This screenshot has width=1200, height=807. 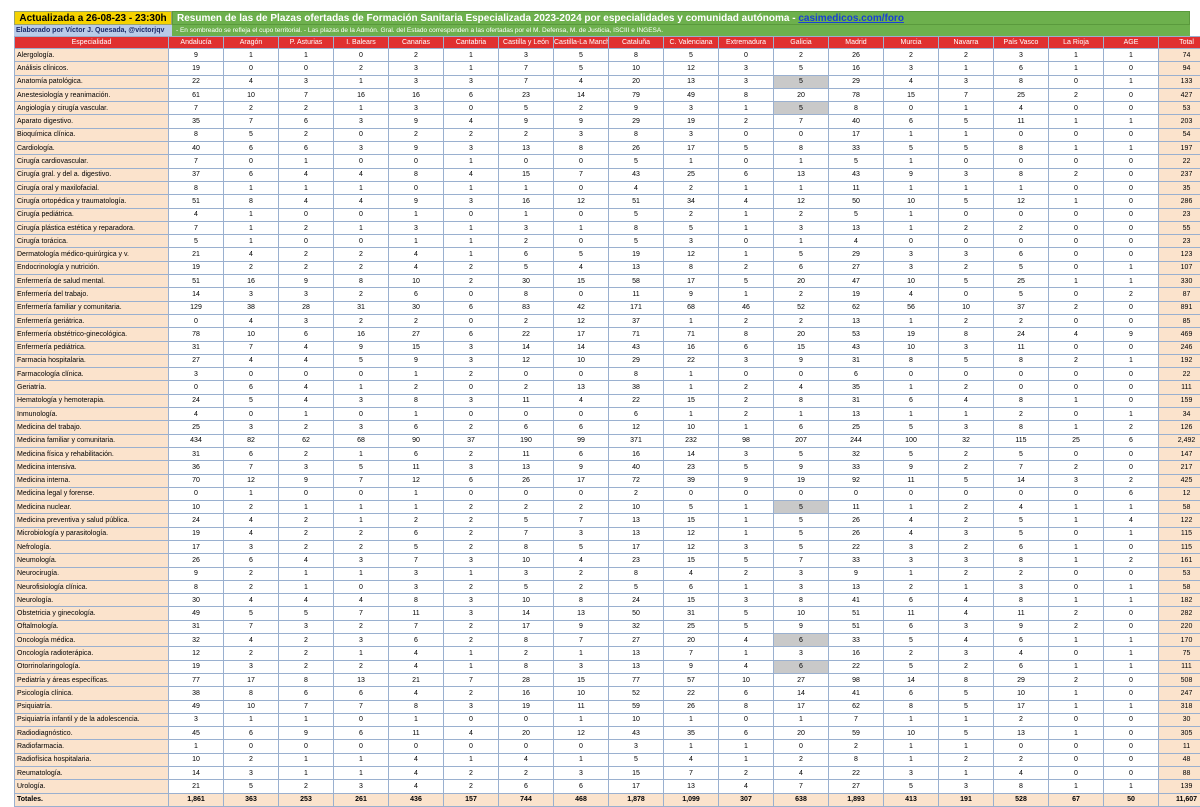 What do you see at coordinates (1179, 507) in the screenshot?
I see `total-cell: 58` at bounding box center [1179, 507].